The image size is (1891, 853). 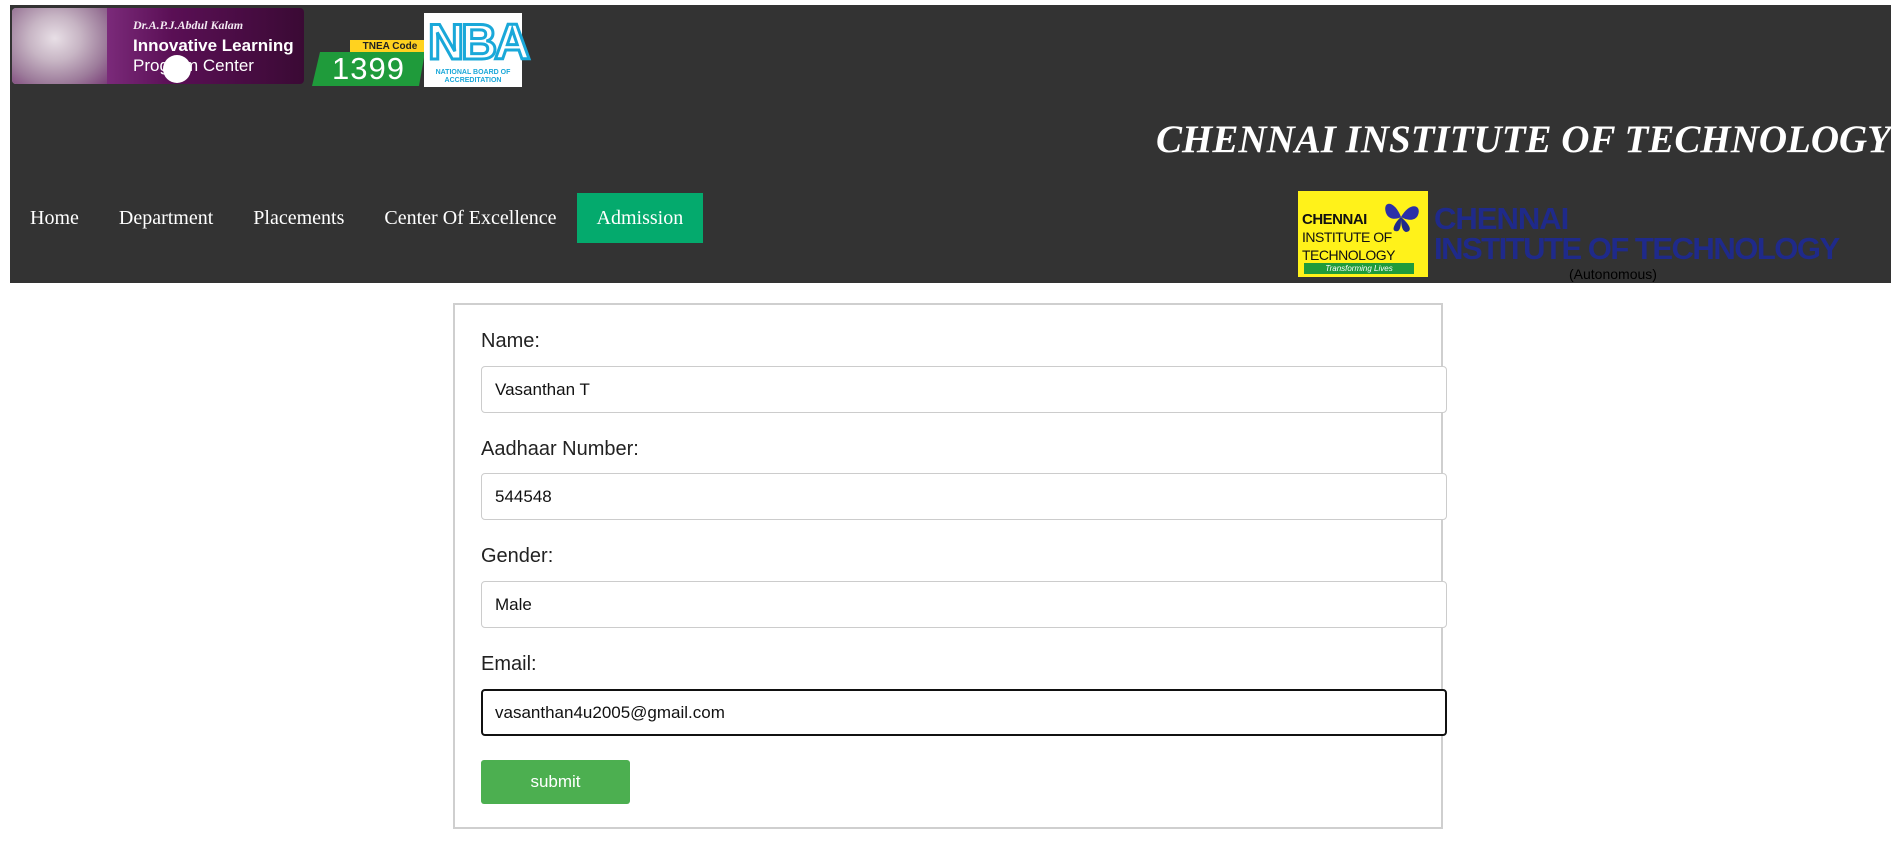 I want to click on name-label: Name:, so click(x=510, y=341).